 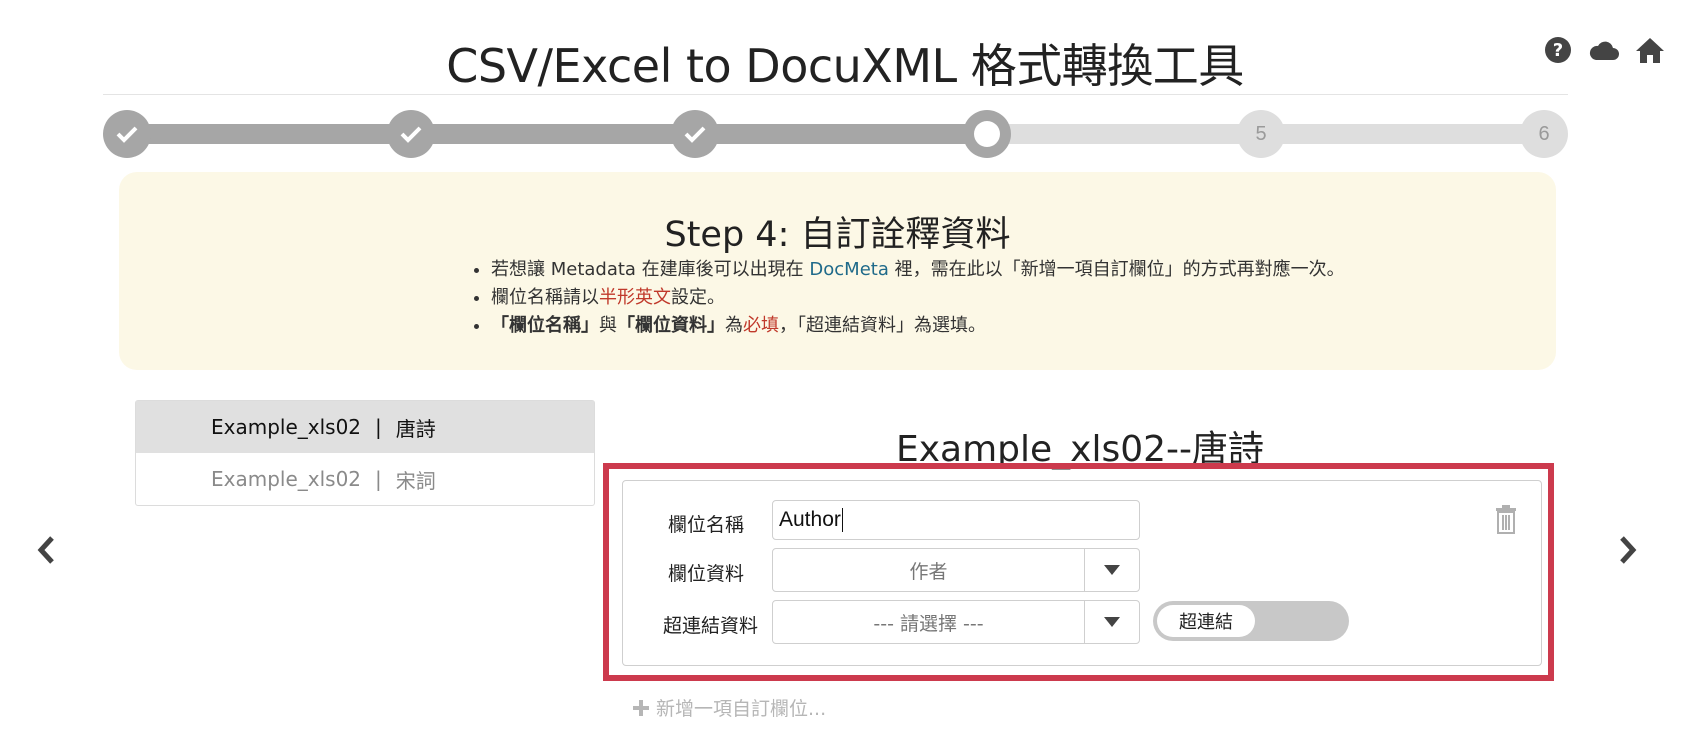 I want to click on cloud-icon, so click(x=1604, y=50).